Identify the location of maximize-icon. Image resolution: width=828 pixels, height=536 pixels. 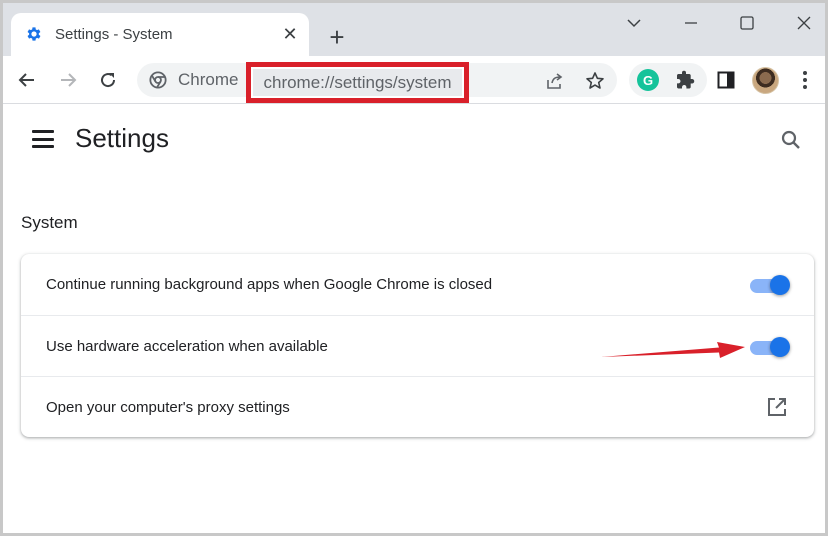
(747, 23).